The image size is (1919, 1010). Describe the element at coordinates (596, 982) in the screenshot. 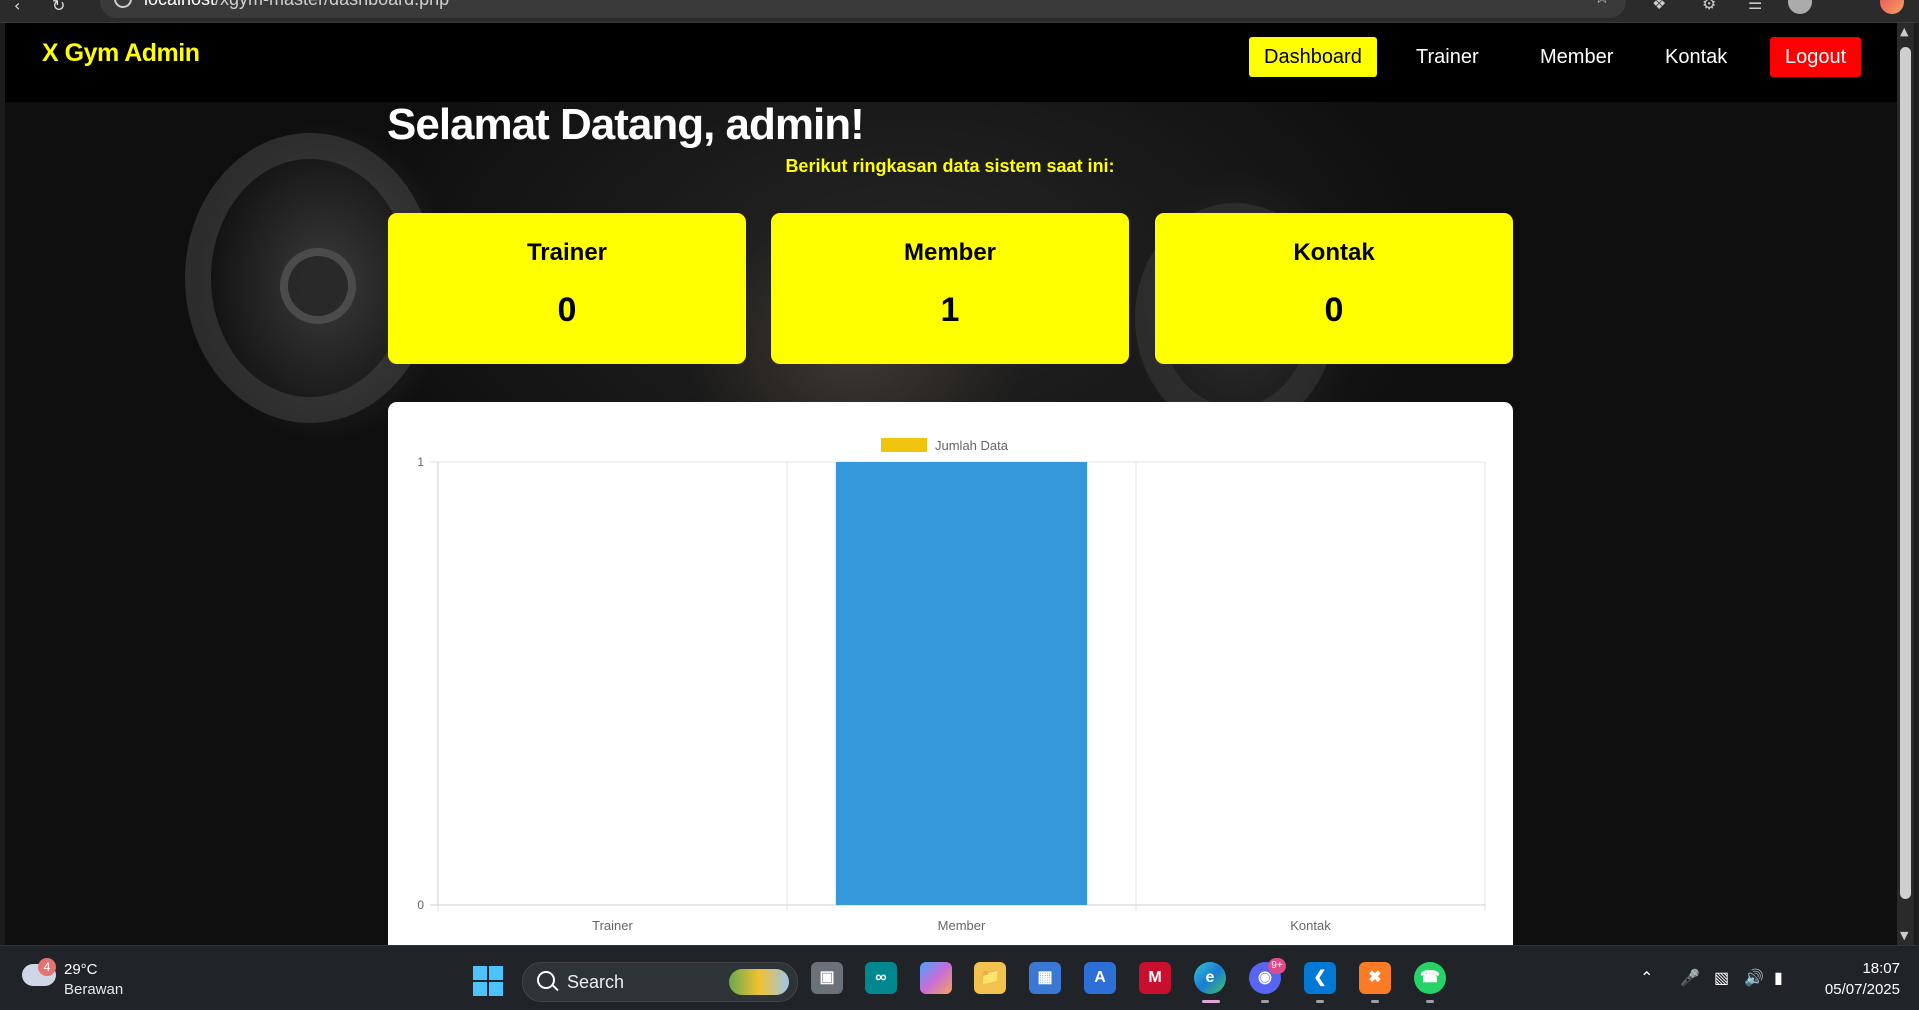

I see `search-label: Search` at that location.